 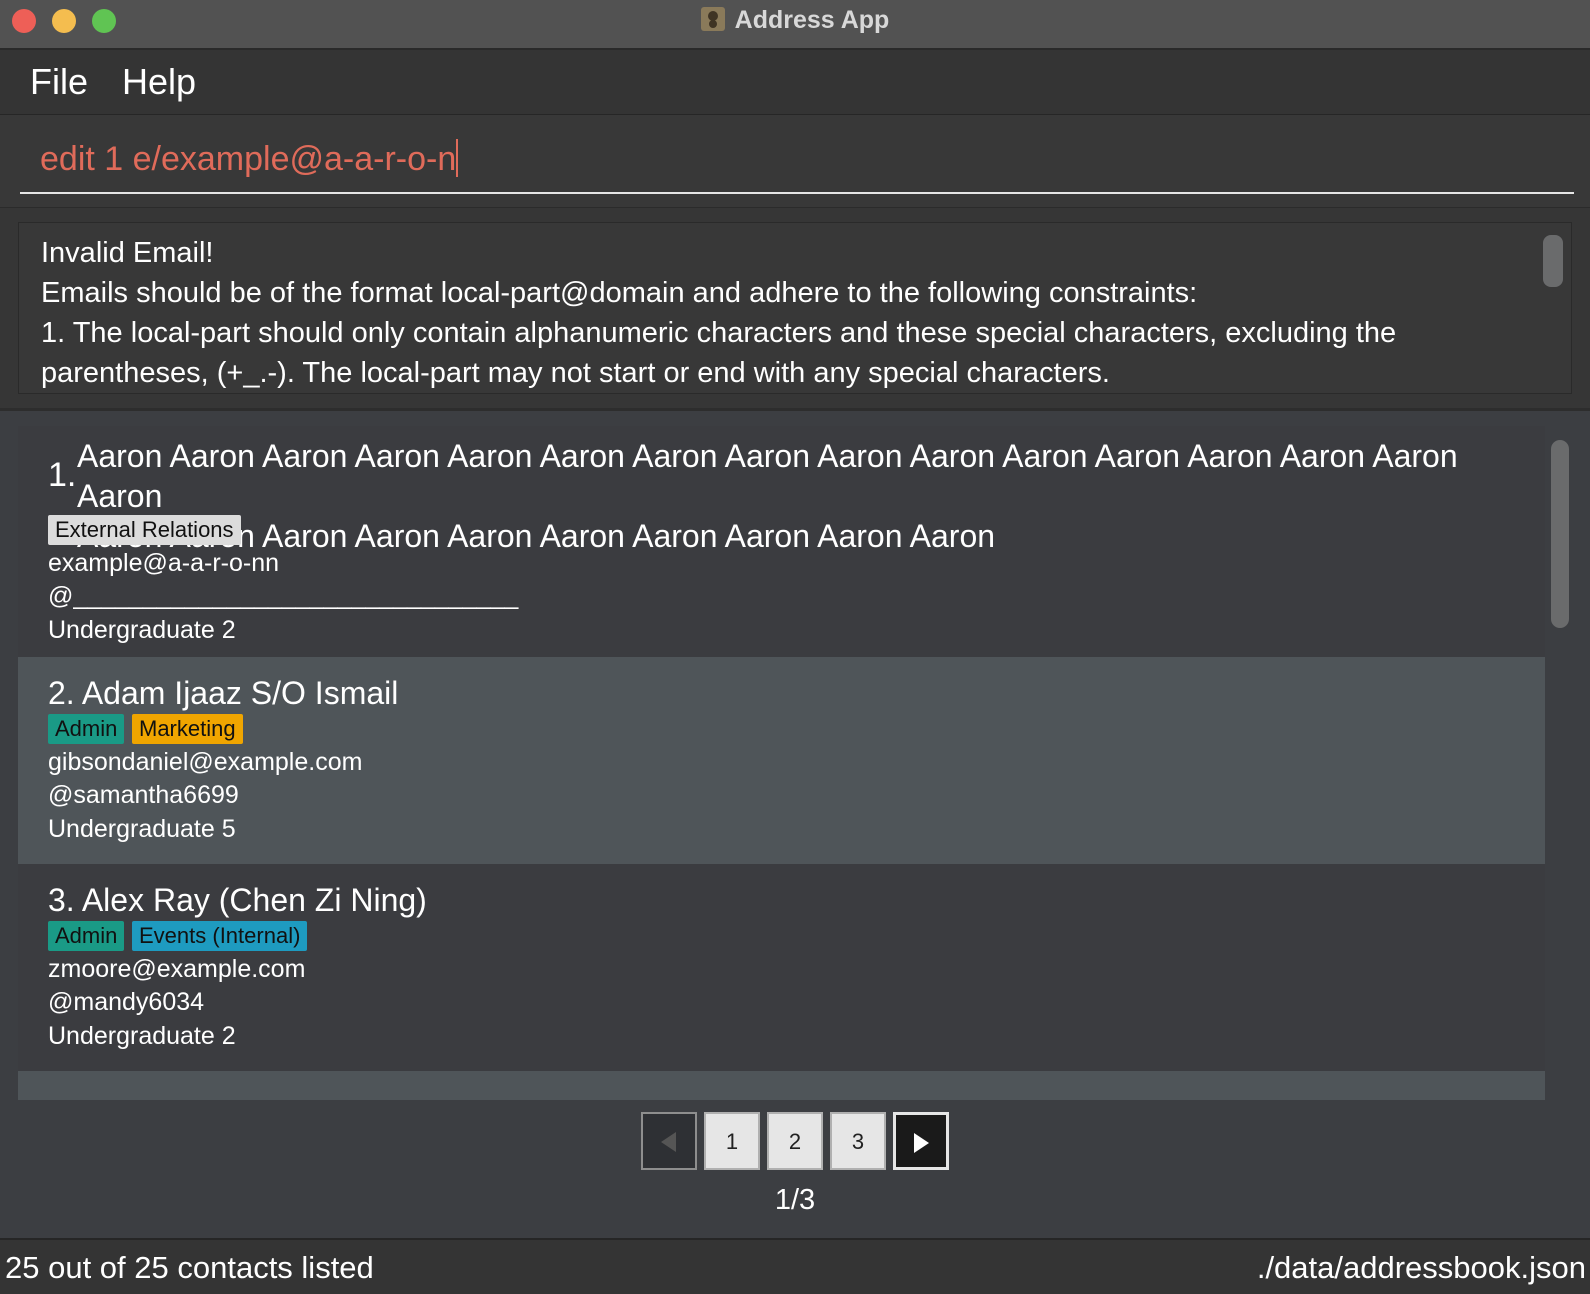 I want to click on contact-index: 1., so click(x=62, y=475).